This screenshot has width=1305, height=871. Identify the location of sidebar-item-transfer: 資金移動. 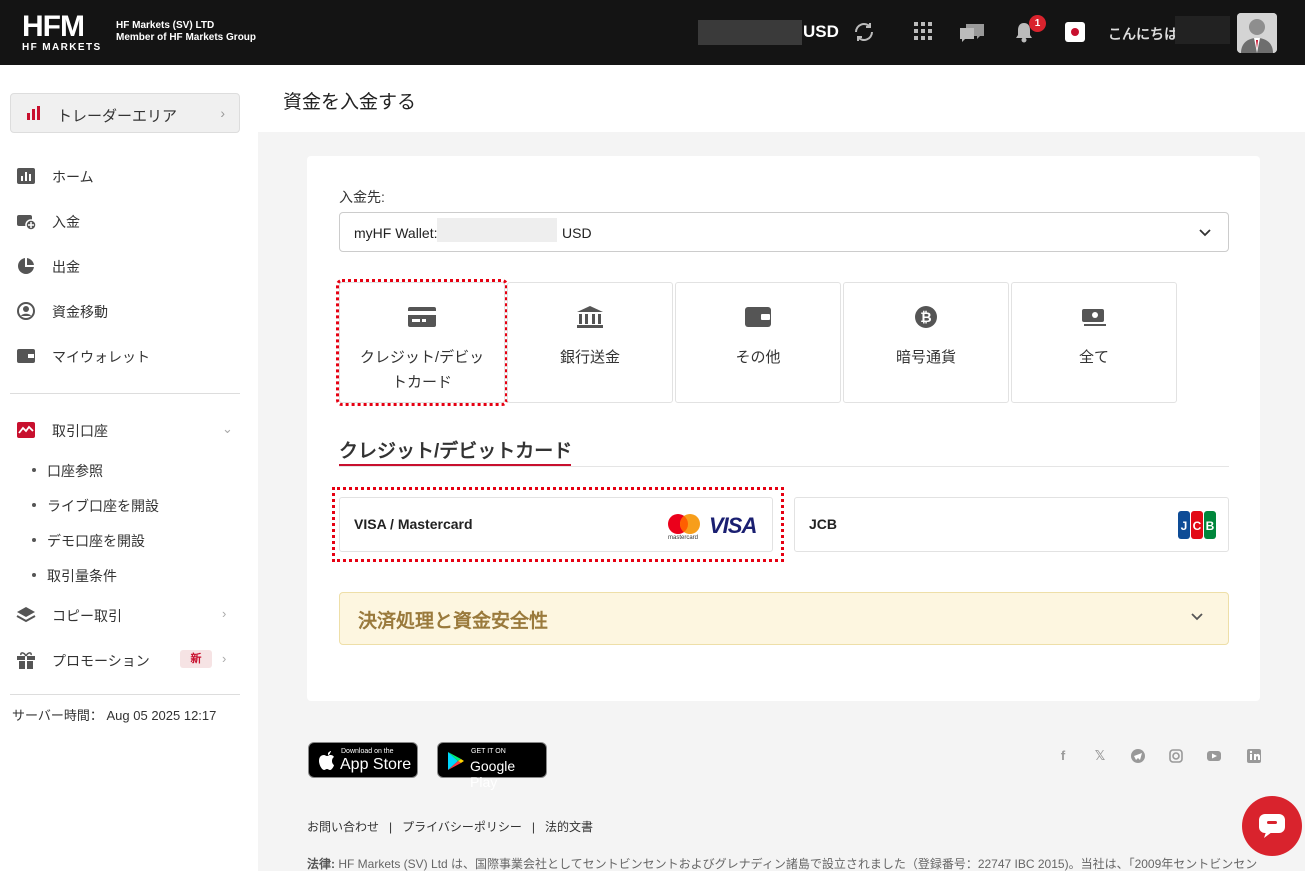
(129, 311).